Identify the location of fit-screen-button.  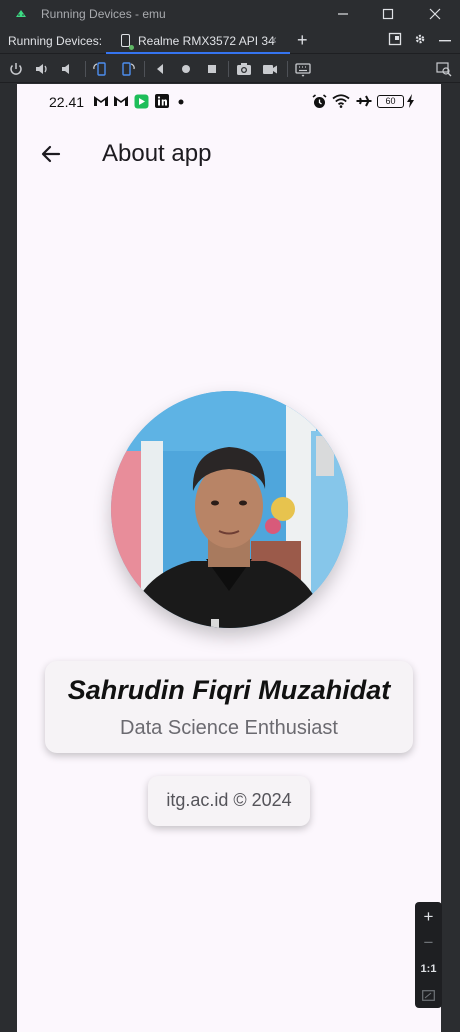
(428, 995).